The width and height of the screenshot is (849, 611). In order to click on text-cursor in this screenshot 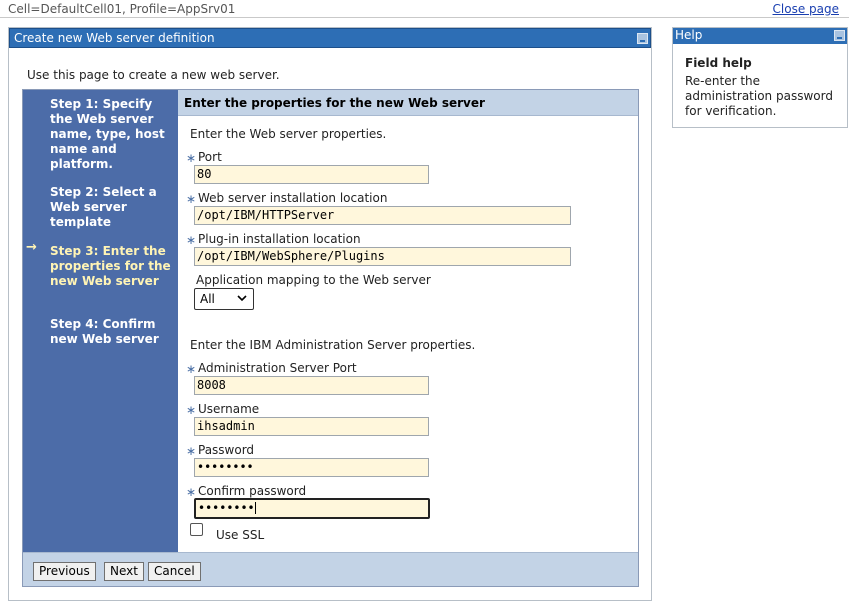, I will do `click(255, 508)`.